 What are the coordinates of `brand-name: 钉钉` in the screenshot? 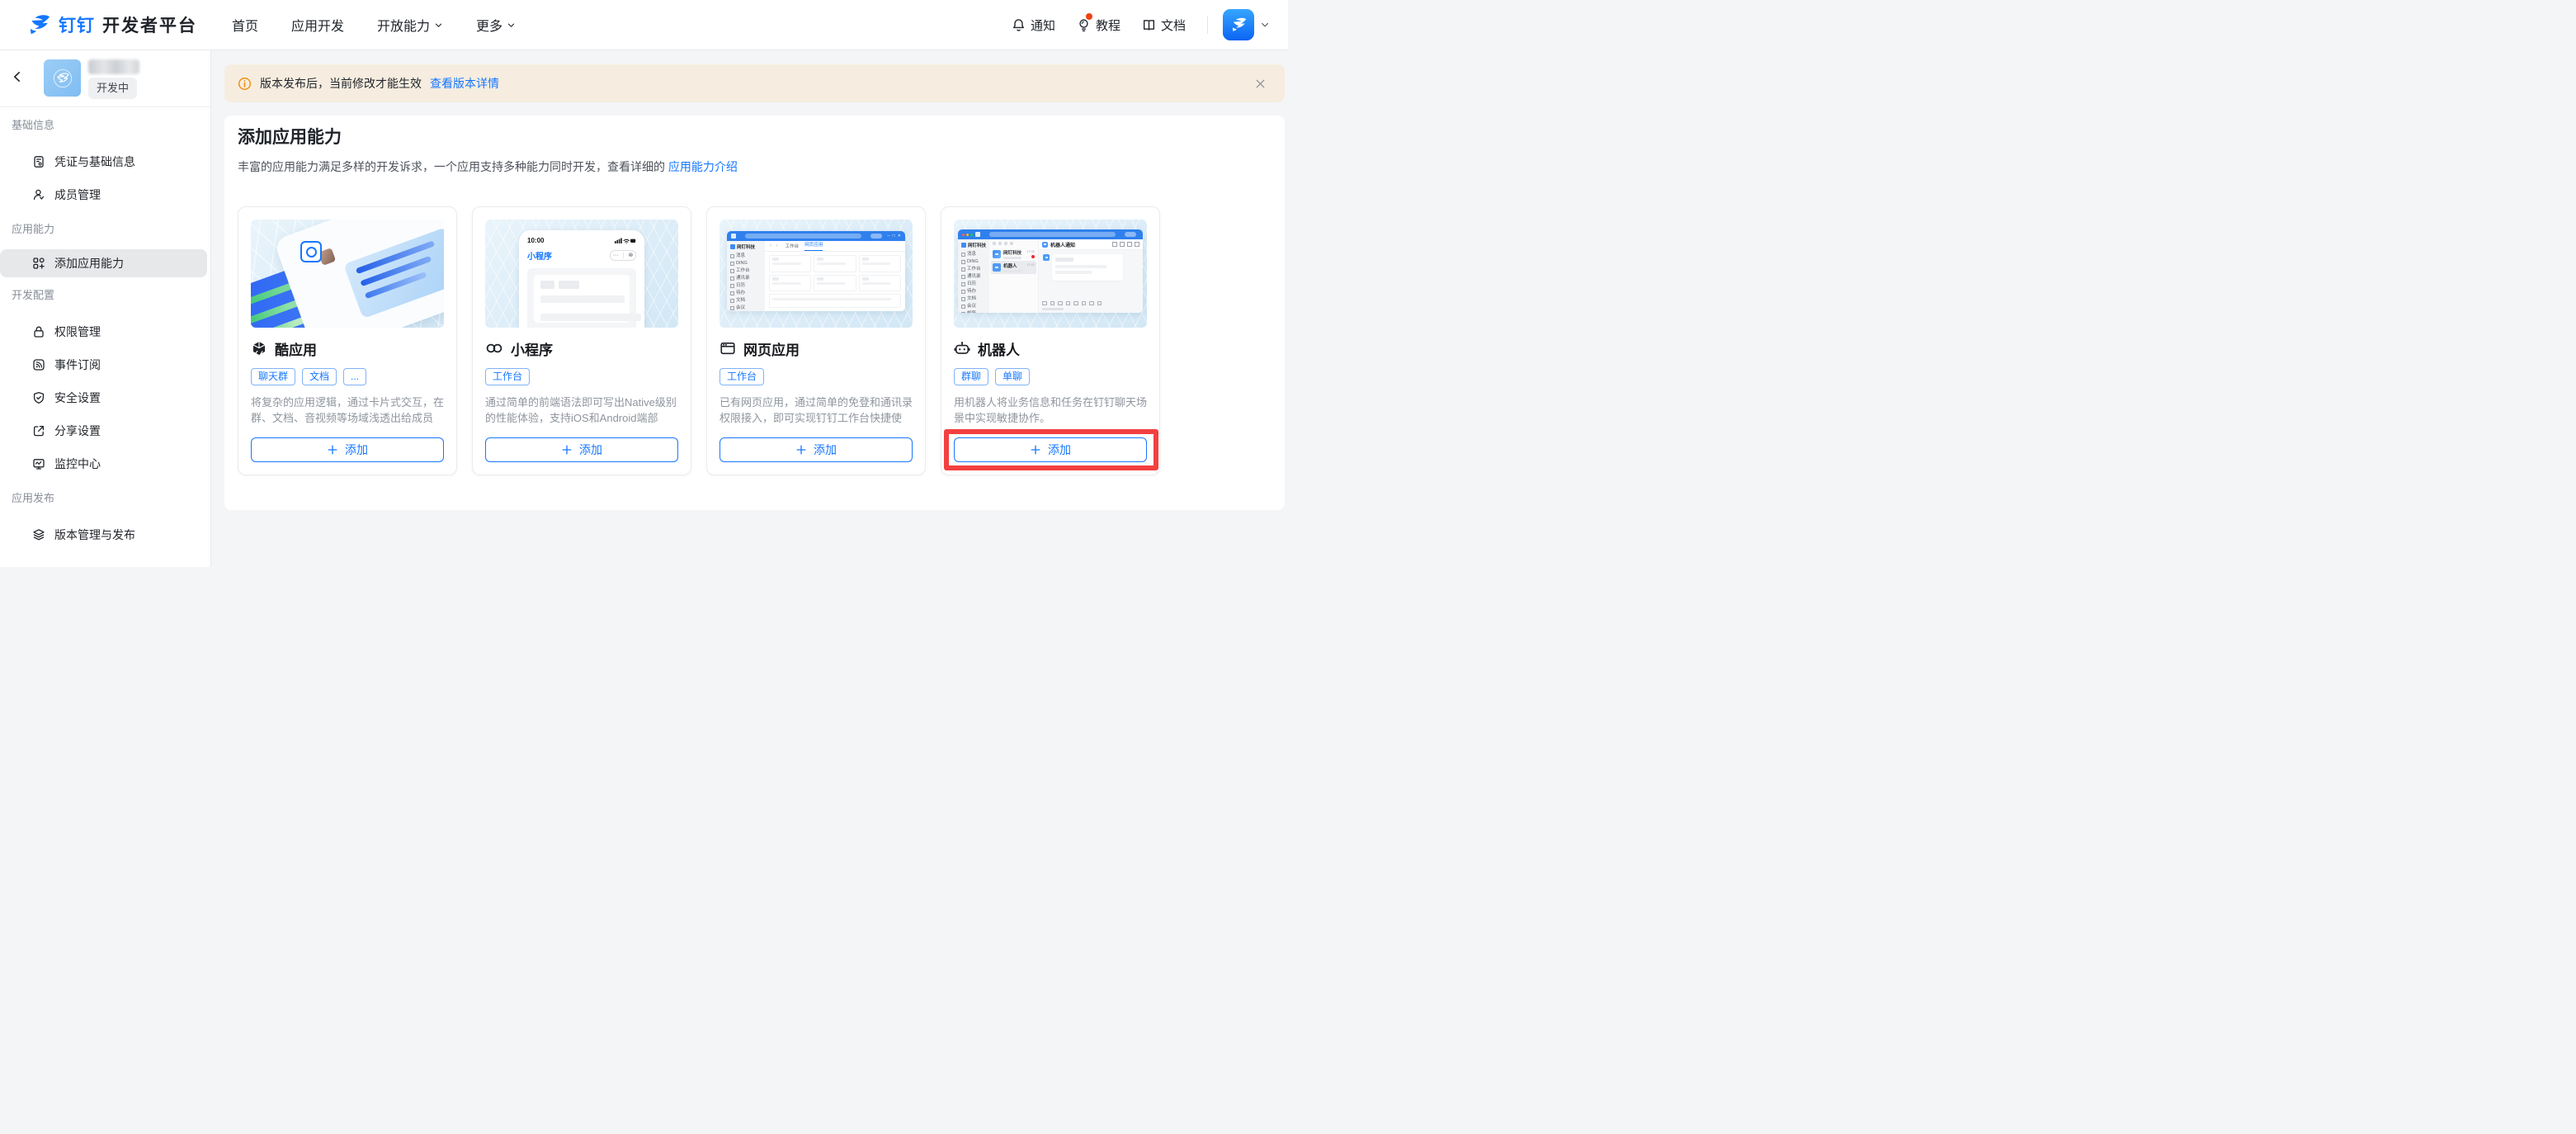 It's located at (77, 26).